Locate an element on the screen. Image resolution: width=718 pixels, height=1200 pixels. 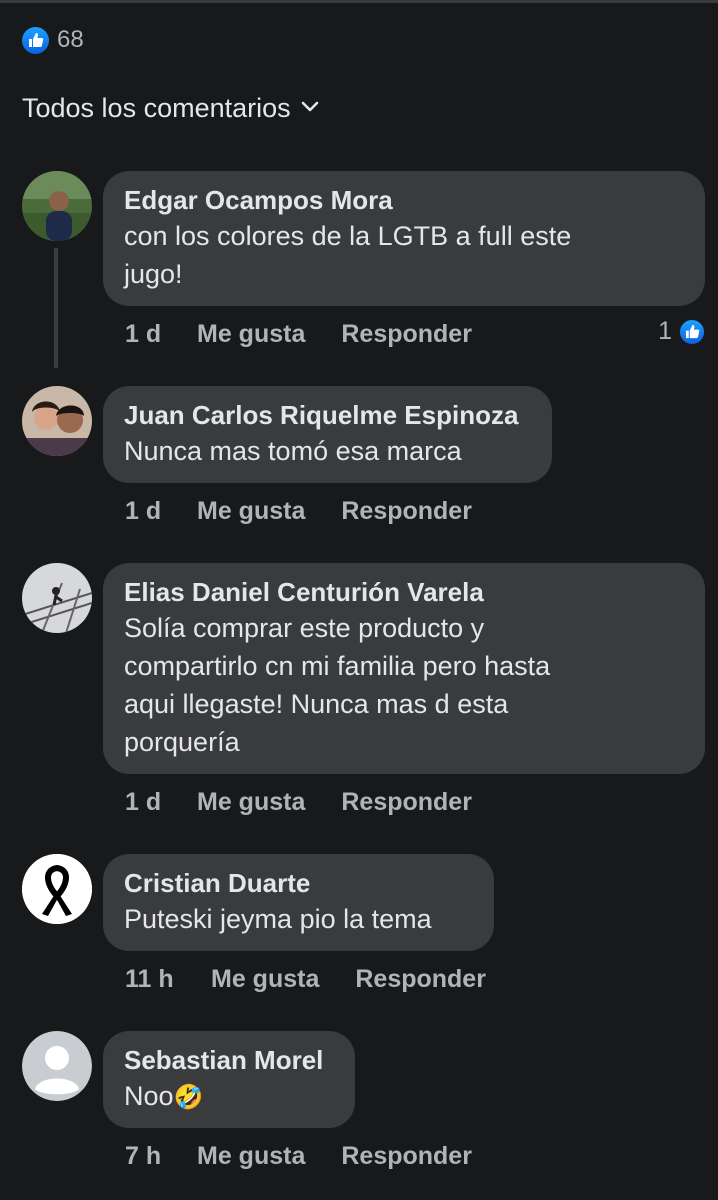
comment-bubble: Sebastian Morel Noo🤣 is located at coordinates (229, 1079).